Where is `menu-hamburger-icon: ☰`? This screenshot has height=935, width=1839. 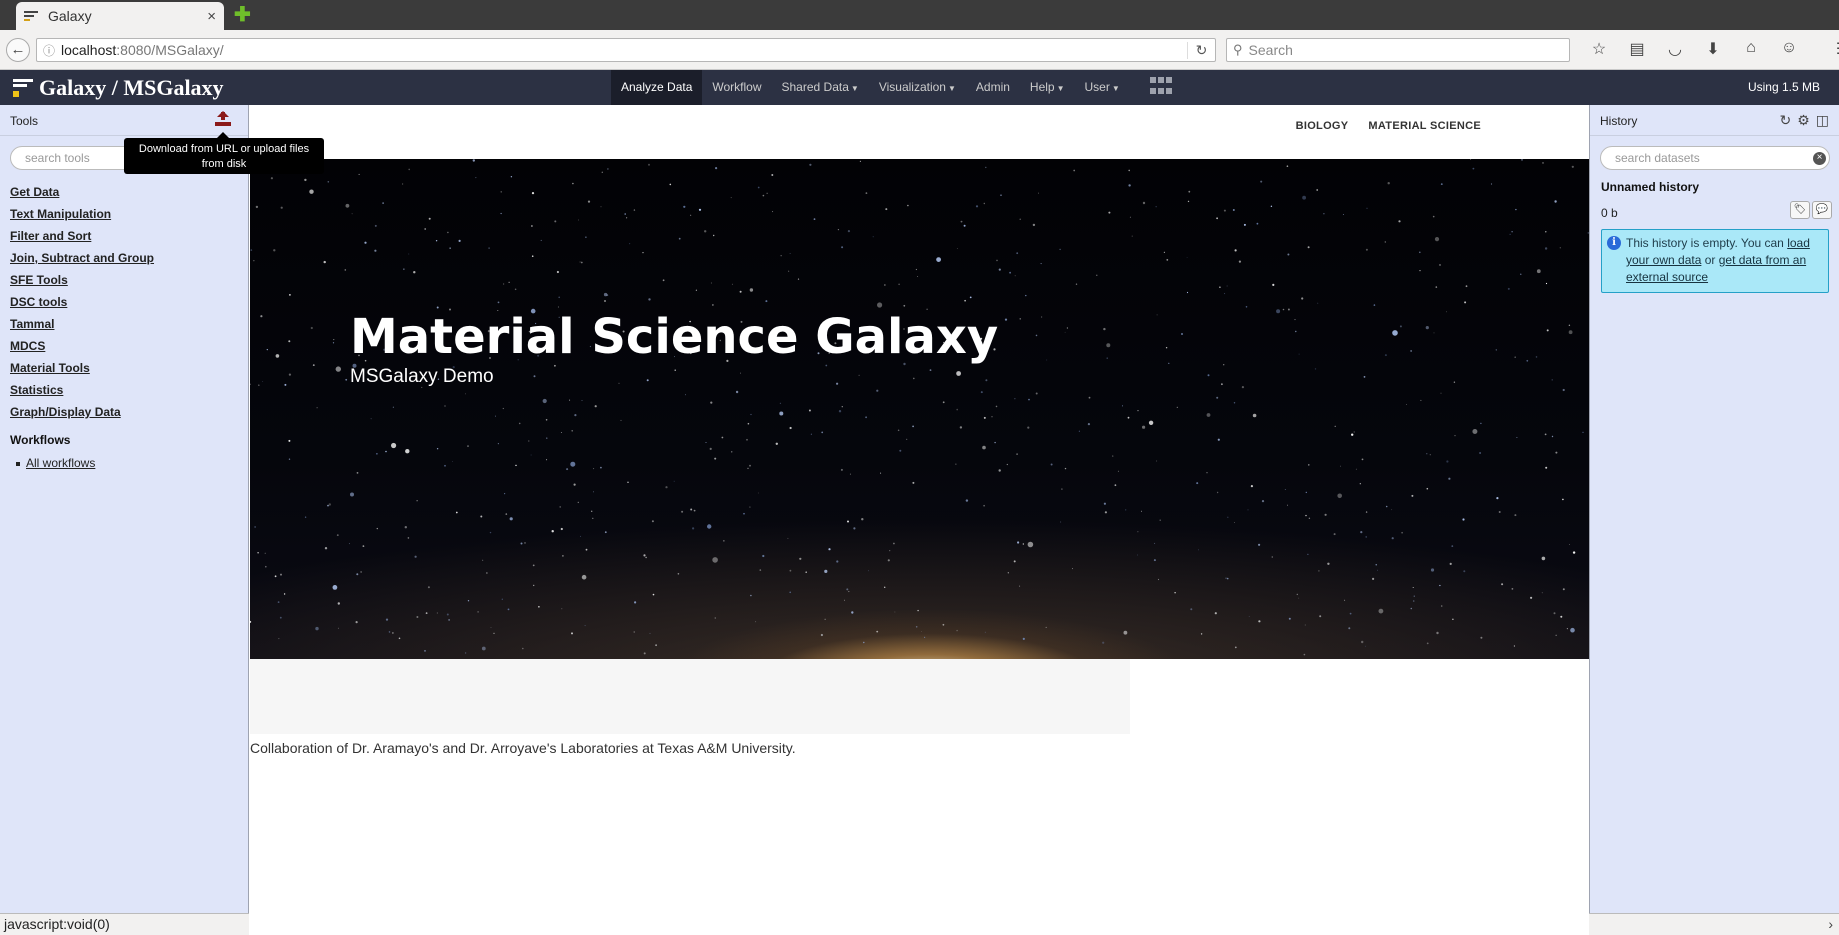
menu-hamburger-icon: ☰ is located at coordinates (1831, 49).